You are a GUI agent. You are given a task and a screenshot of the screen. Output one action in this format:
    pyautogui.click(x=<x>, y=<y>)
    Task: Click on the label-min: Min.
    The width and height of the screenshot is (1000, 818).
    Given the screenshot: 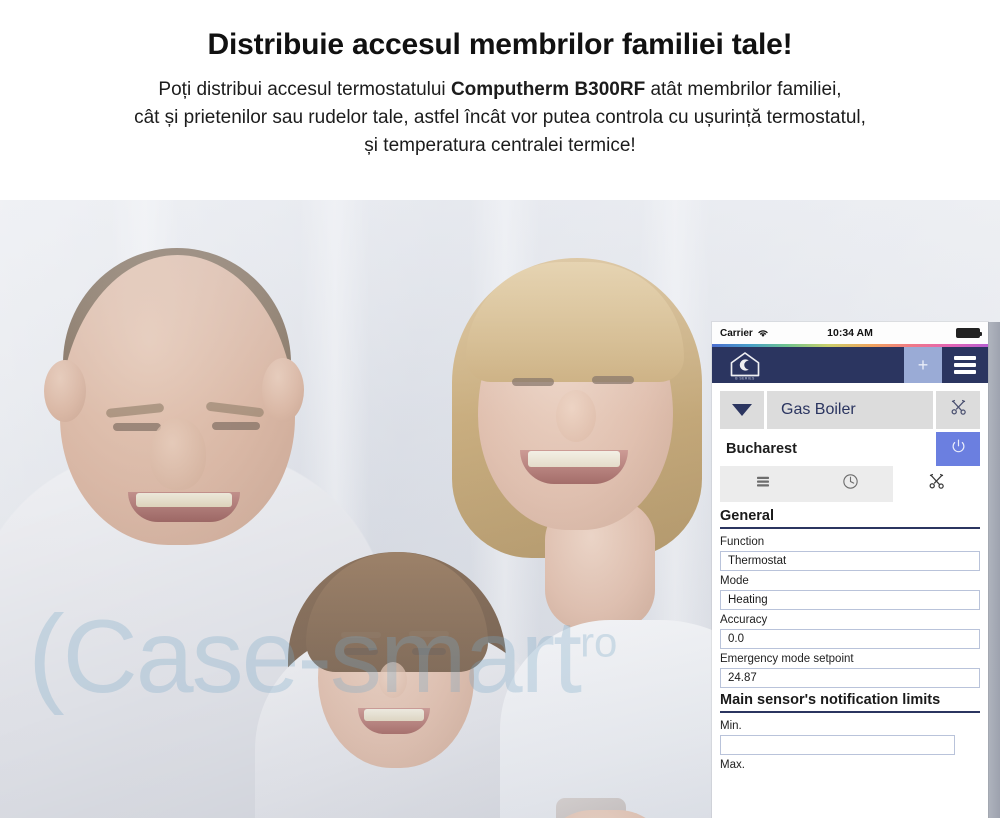 What is the action you would take?
    pyautogui.click(x=731, y=726)
    